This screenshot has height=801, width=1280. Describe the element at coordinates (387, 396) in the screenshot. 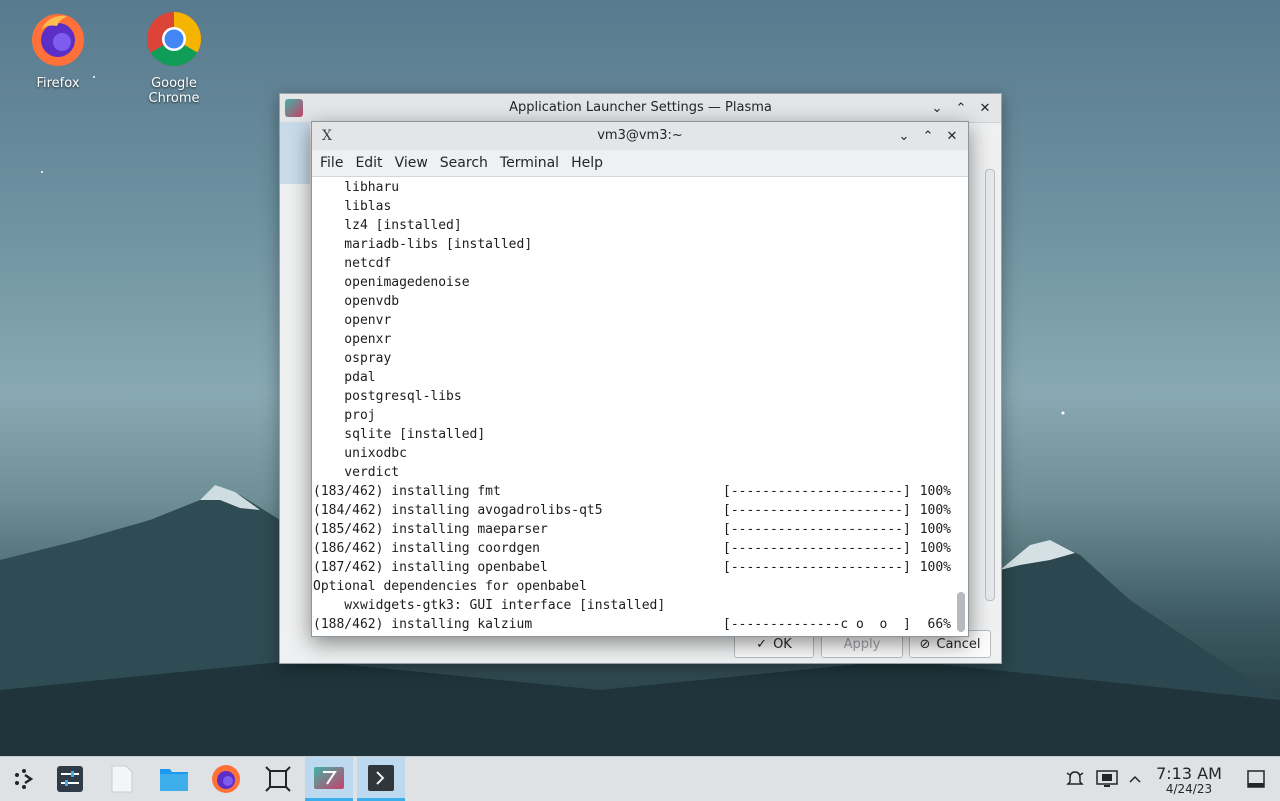

I see `terminal-line-text: postgresql-libs` at that location.